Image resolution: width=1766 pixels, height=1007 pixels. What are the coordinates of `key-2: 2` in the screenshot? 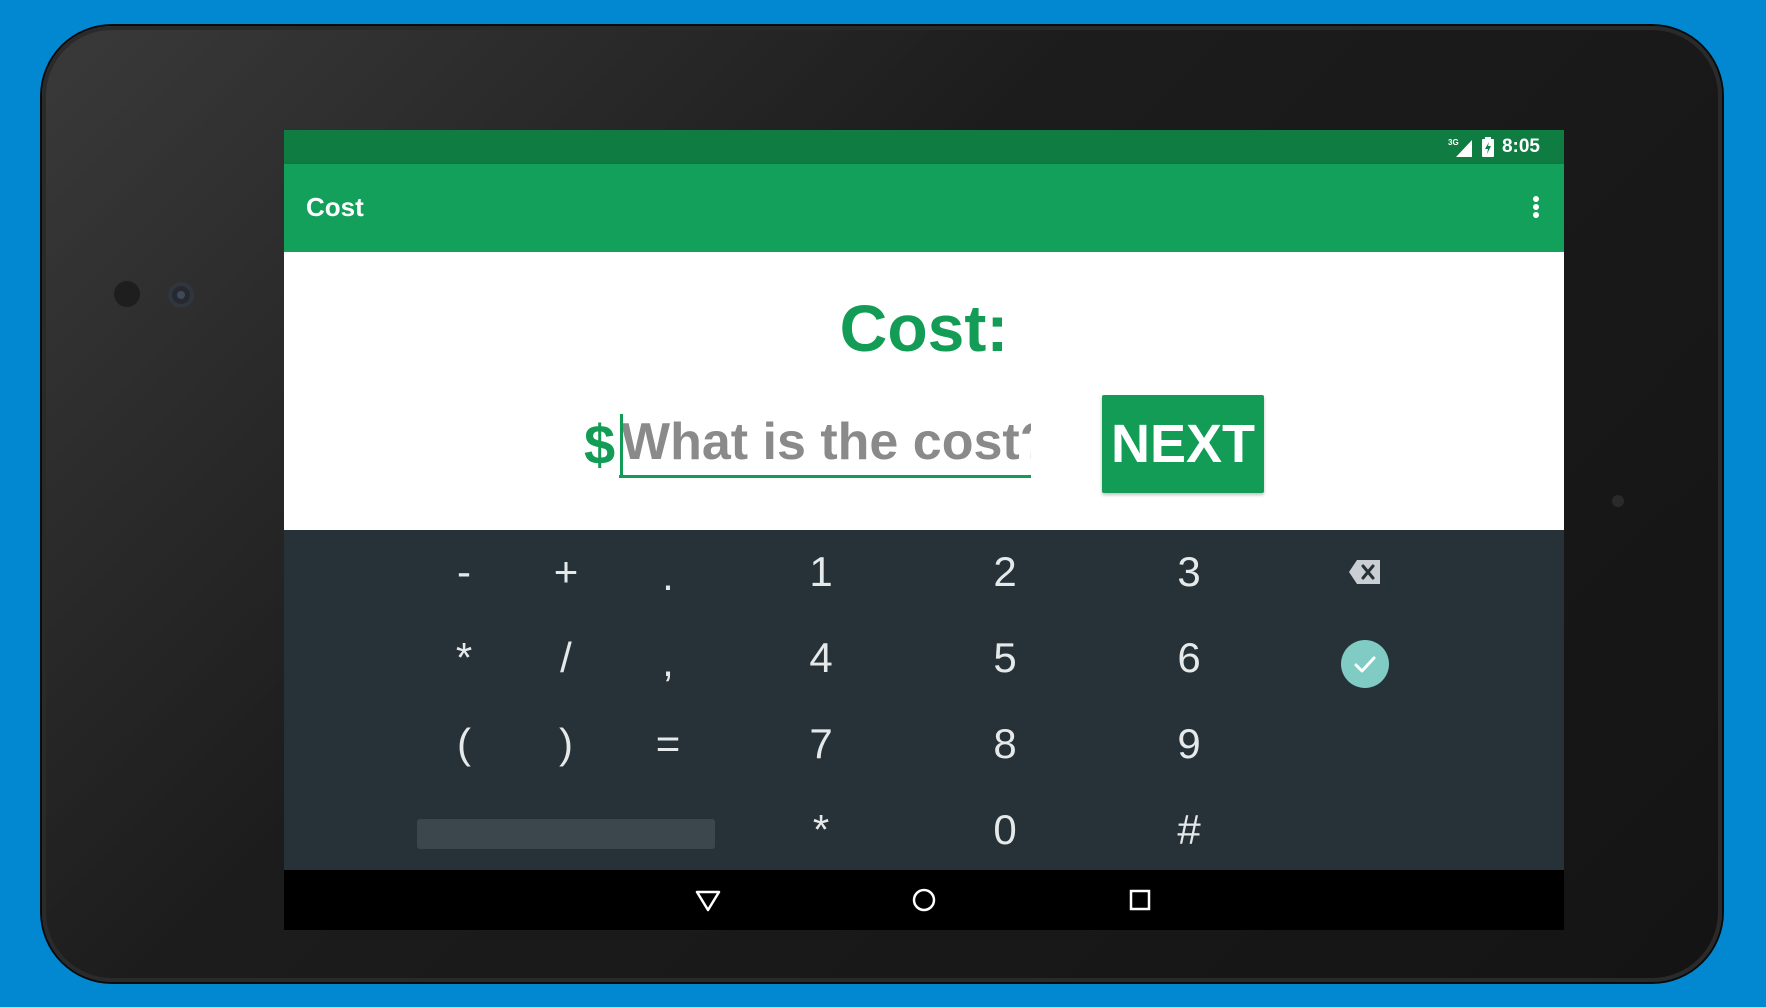 It's located at (1005, 572).